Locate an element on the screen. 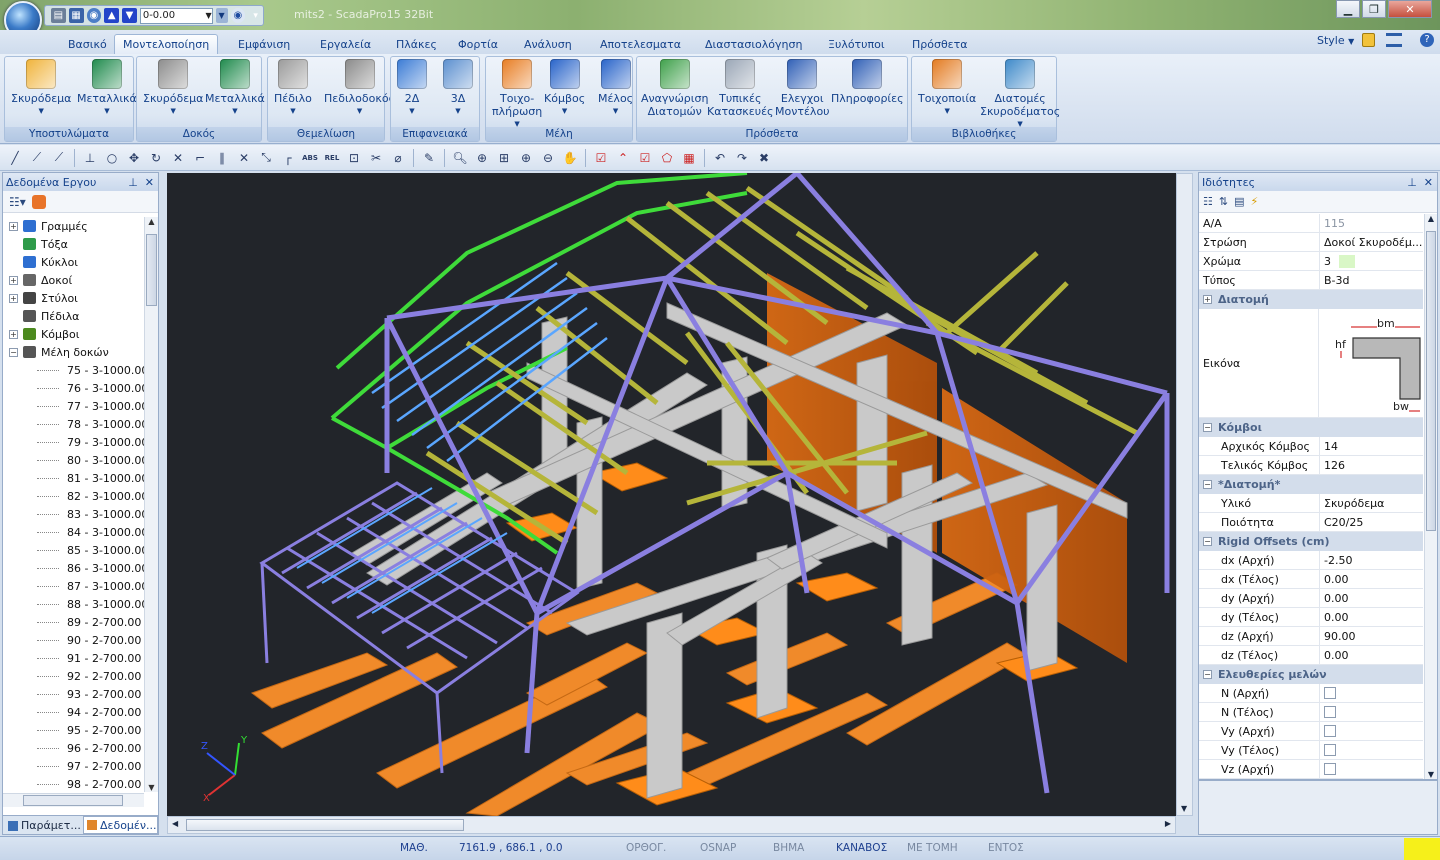 The width and height of the screenshot is (1440, 860). property-category: − *Διατομή* is located at coordinates (1311, 484).